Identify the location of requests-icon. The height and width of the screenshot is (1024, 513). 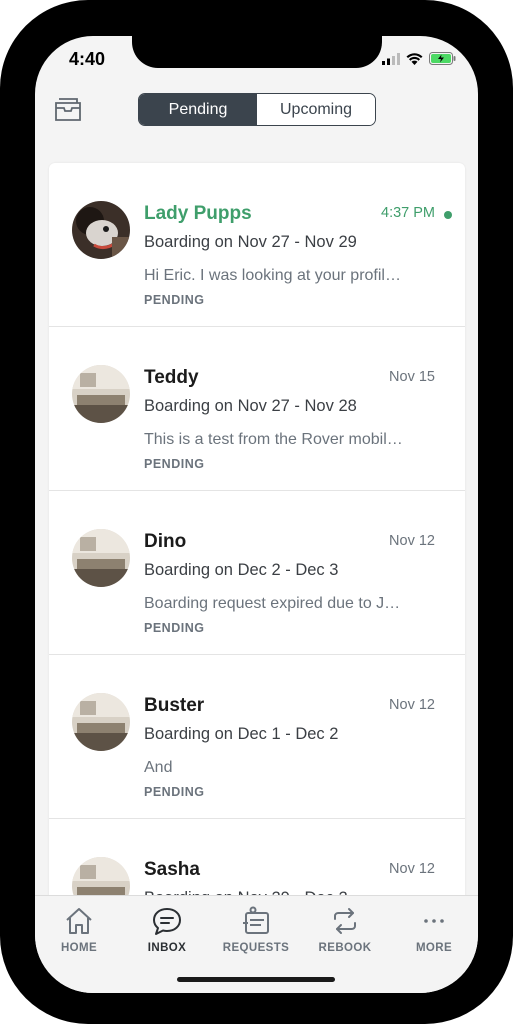
(256, 920).